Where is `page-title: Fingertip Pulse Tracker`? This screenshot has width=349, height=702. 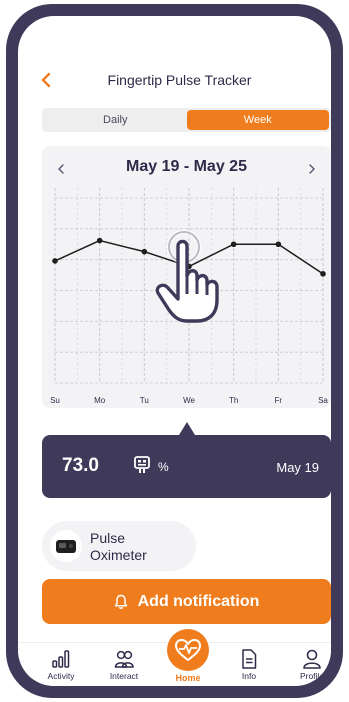 page-title: Fingertip Pulse Tracker is located at coordinates (179, 80).